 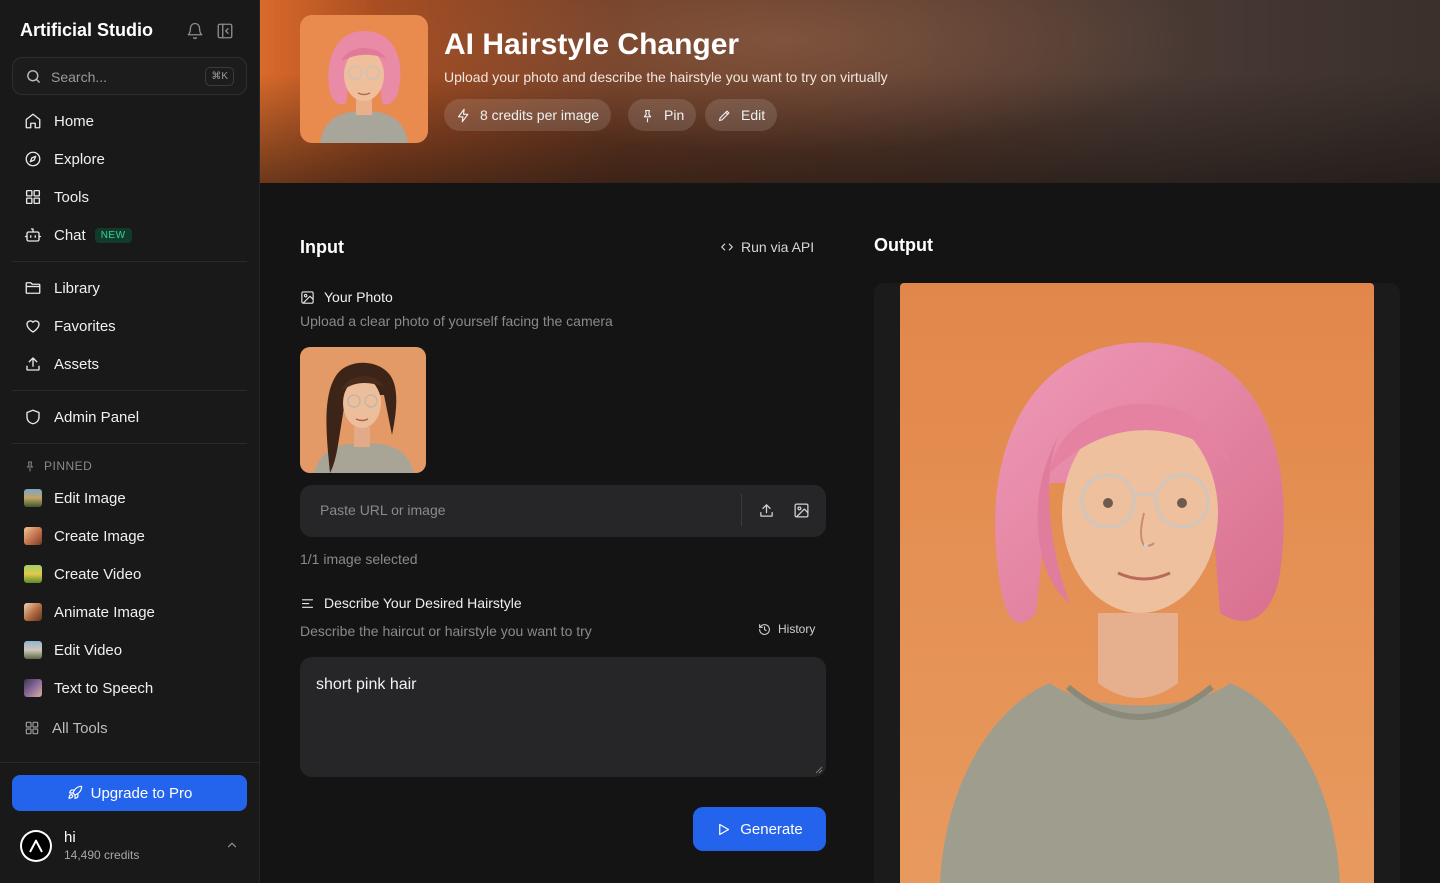 What do you see at coordinates (307, 603) in the screenshot?
I see `text-align-icon` at bounding box center [307, 603].